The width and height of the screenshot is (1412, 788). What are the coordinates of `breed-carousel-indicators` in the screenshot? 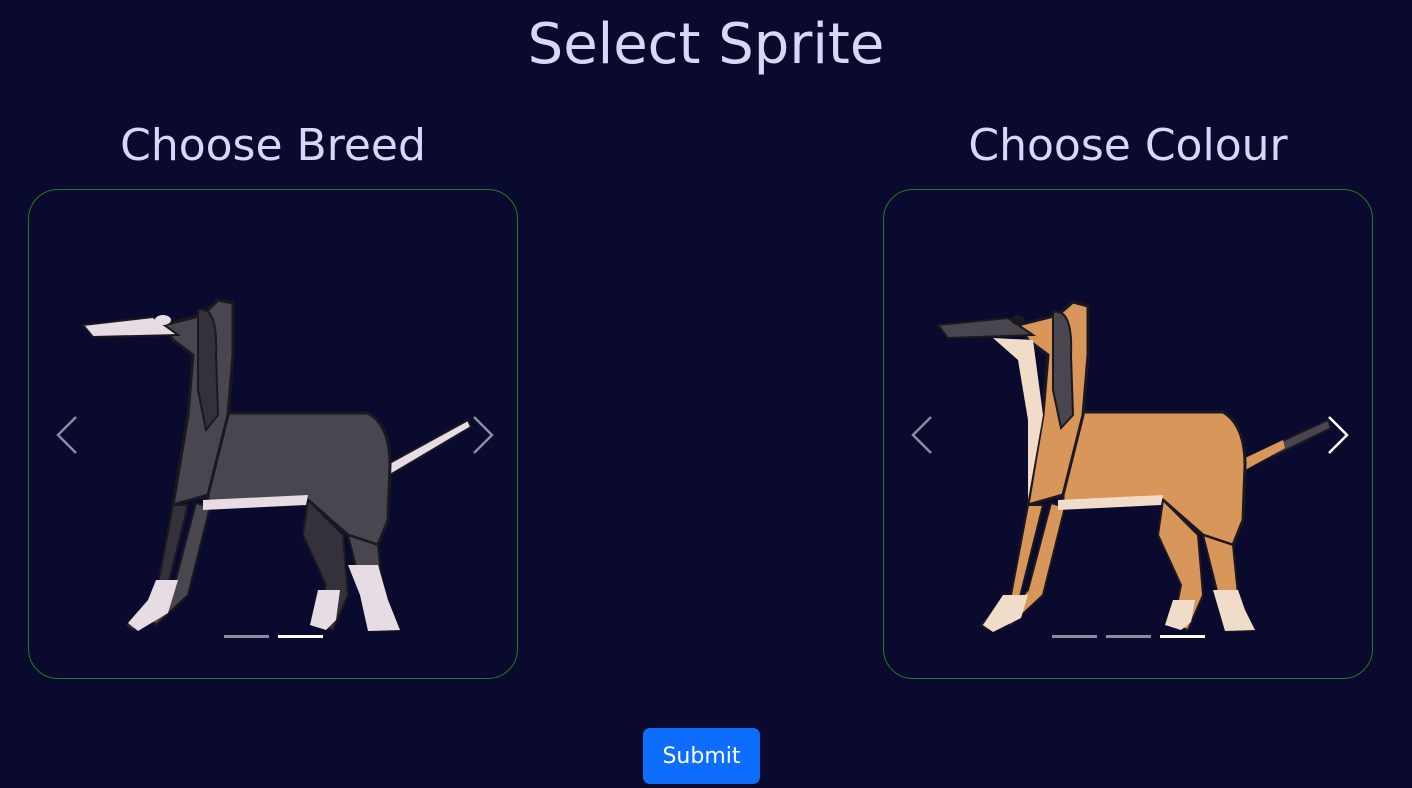 It's located at (273, 637).